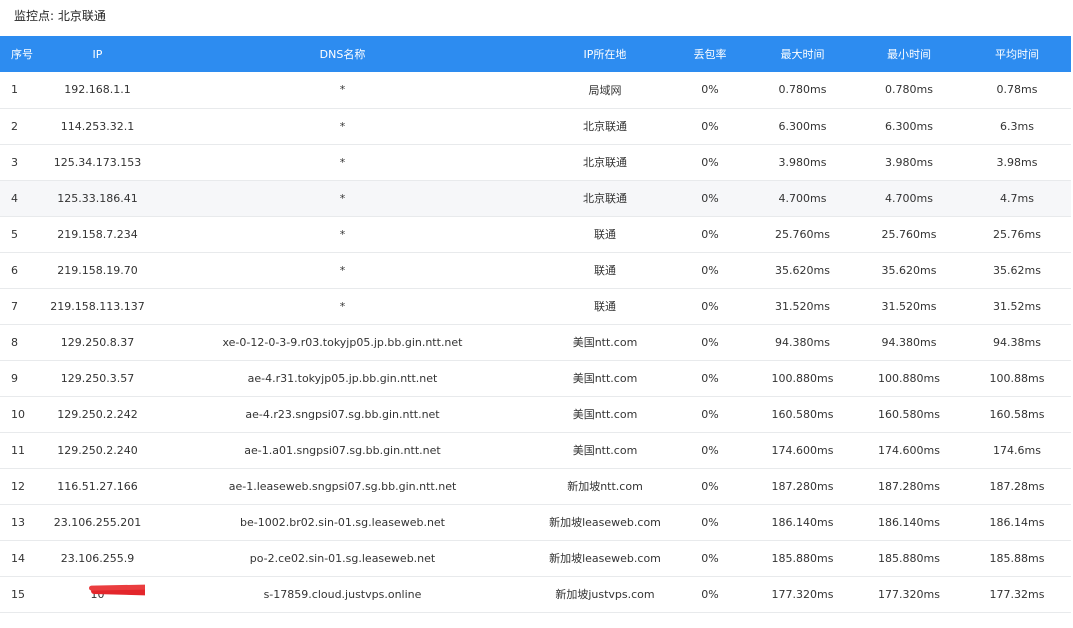  Describe the element at coordinates (909, 54) in the screenshot. I see `col-header-min-time: 最小时间` at that location.